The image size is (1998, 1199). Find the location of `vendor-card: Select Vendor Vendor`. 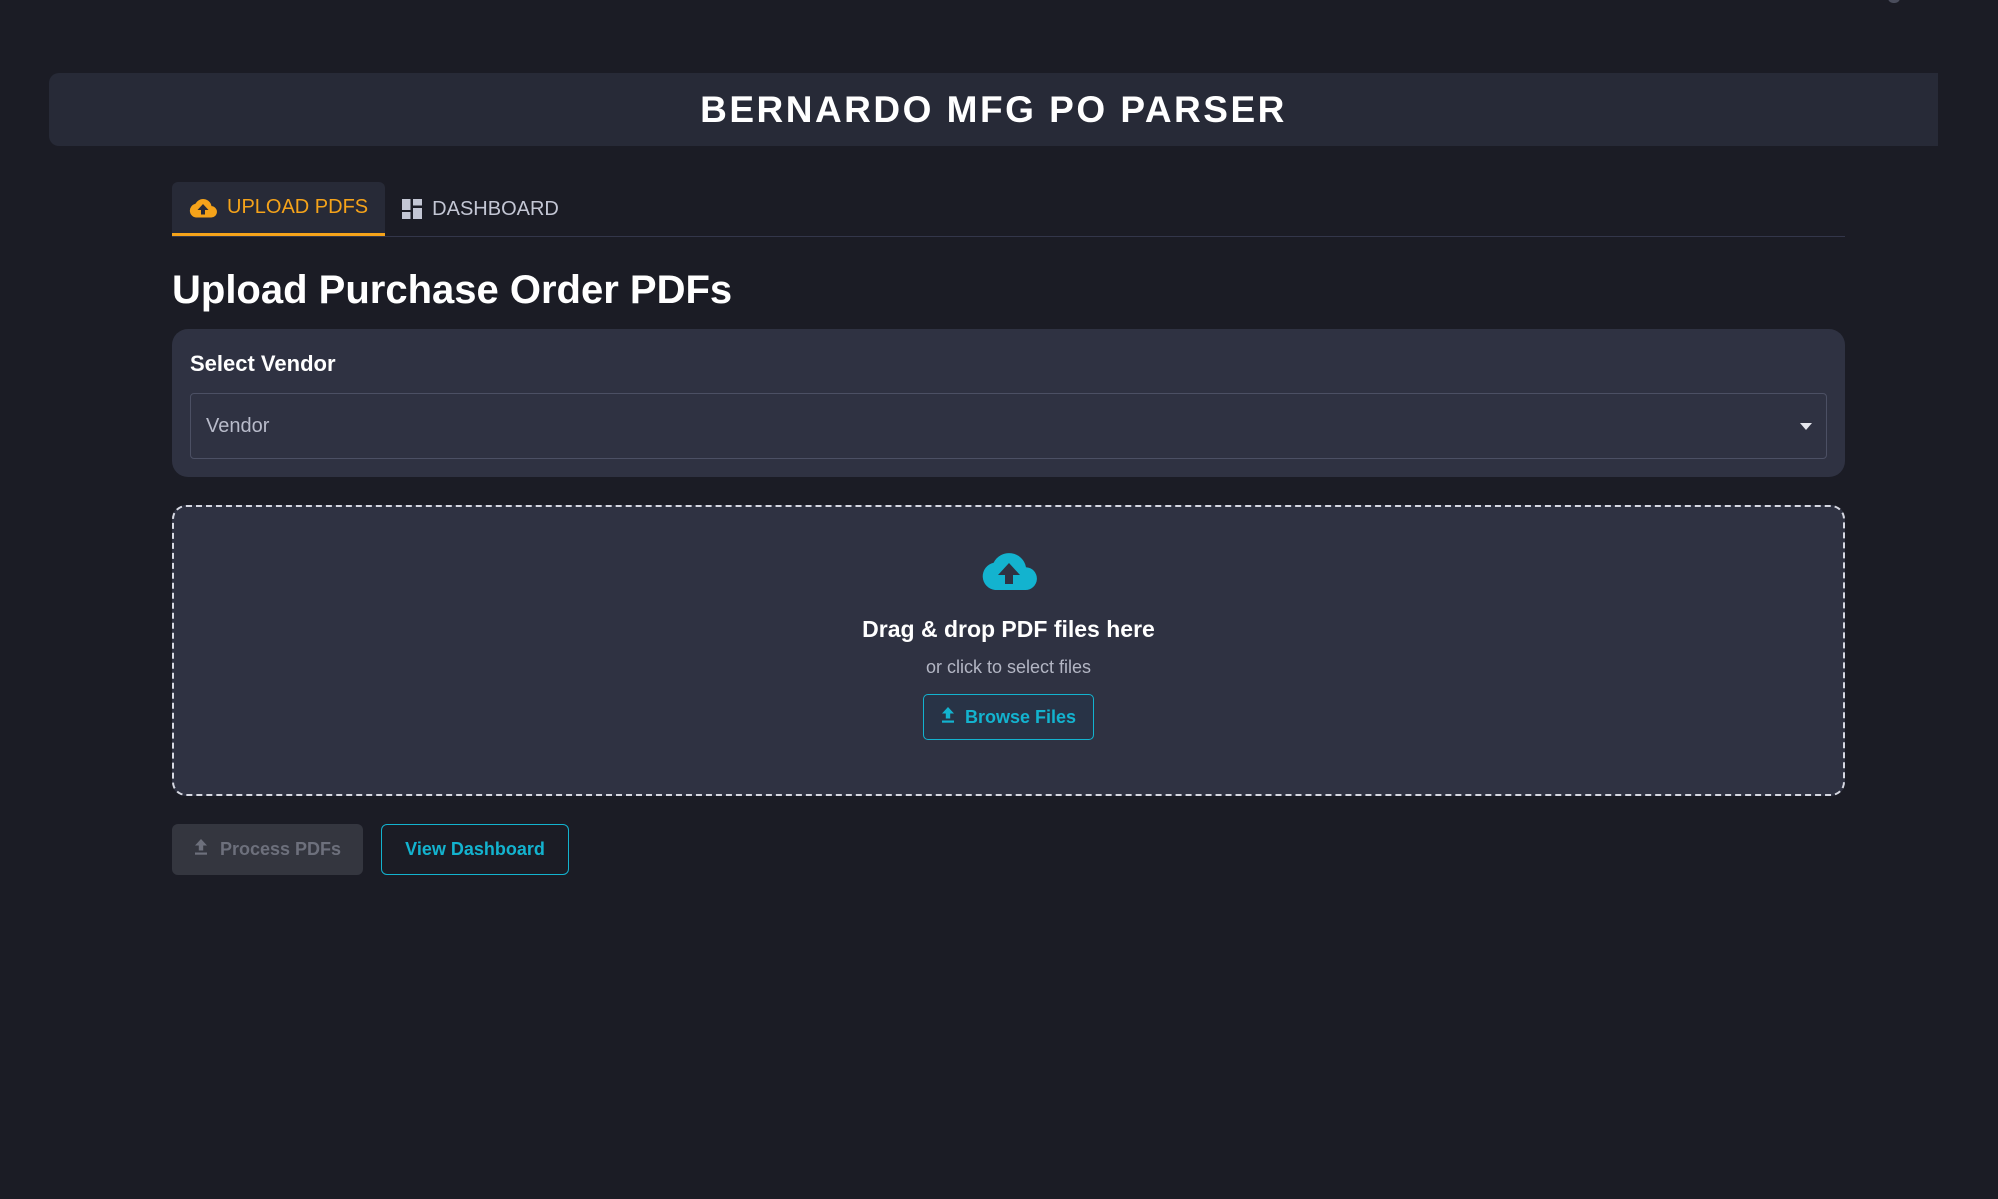

vendor-card: Select Vendor Vendor is located at coordinates (1008, 403).